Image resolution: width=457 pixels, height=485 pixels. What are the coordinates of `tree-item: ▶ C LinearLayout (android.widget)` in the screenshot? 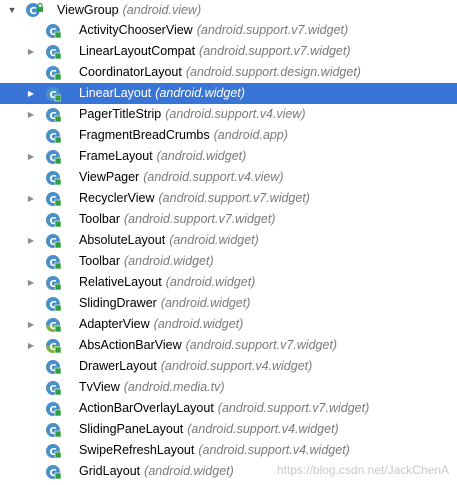 It's located at (228, 93).